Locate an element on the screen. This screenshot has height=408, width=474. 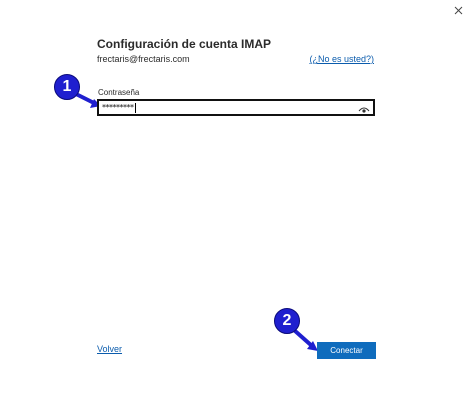
text-cursor is located at coordinates (135, 107).